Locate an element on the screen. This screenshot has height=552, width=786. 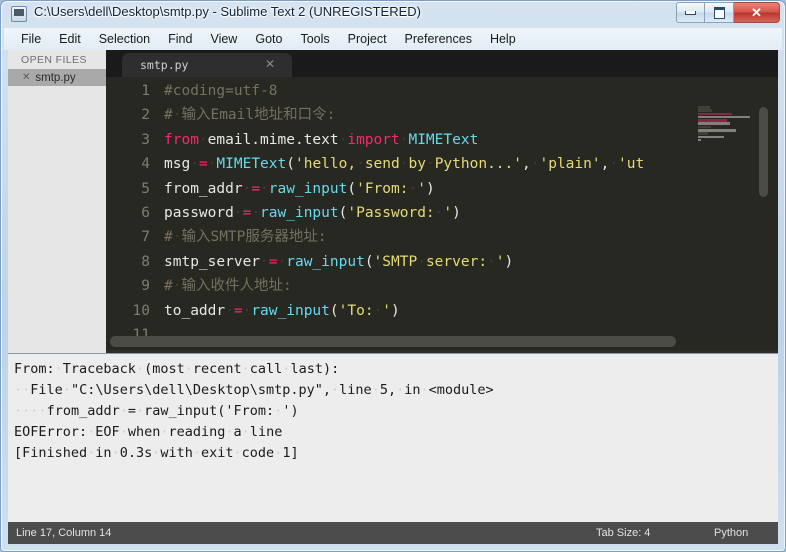
tab-smtp-py: smtp.py ✕ is located at coordinates (207, 65).